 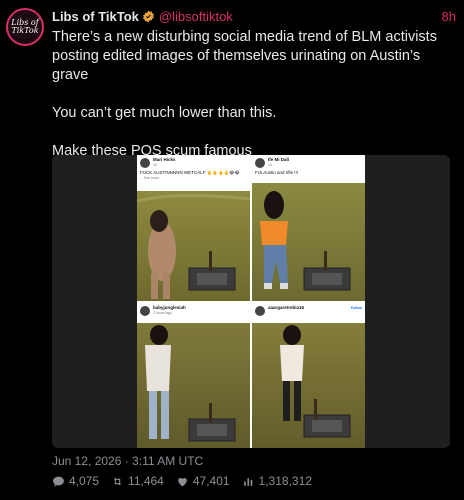 What do you see at coordinates (146, 481) in the screenshot?
I see `retweet-count: 11,464` at bounding box center [146, 481].